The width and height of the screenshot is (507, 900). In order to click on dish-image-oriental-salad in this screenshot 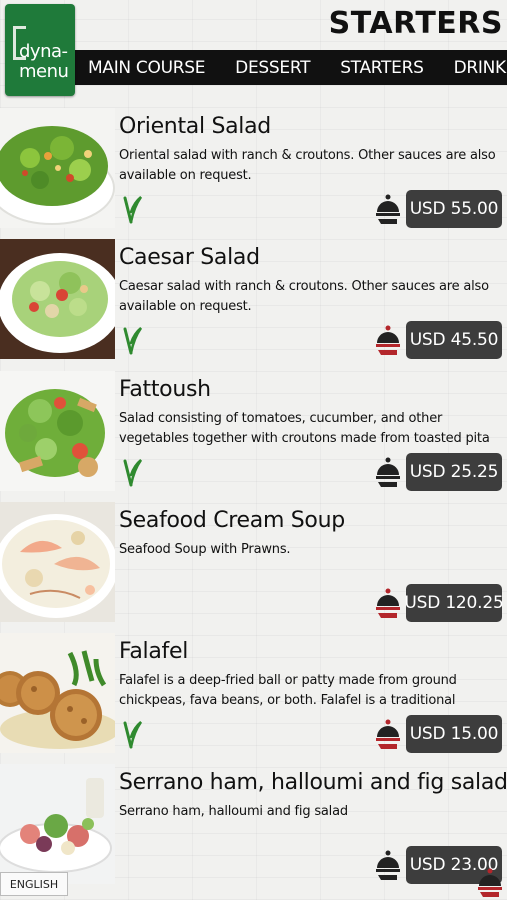, I will do `click(57, 168)`.